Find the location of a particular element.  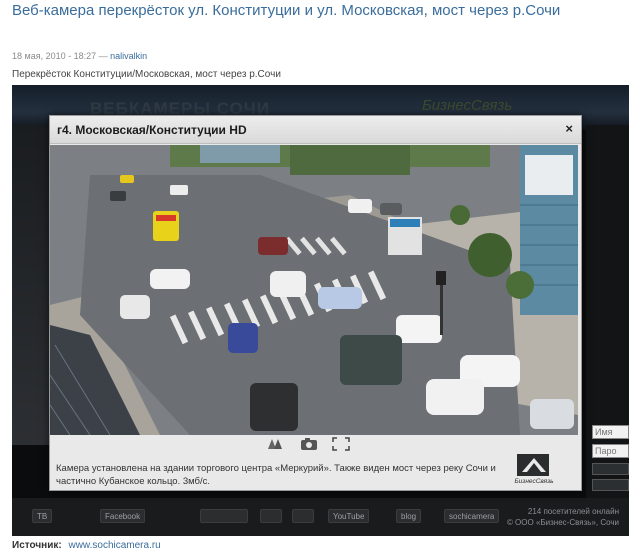

source-label: Источник: is located at coordinates (37, 545).